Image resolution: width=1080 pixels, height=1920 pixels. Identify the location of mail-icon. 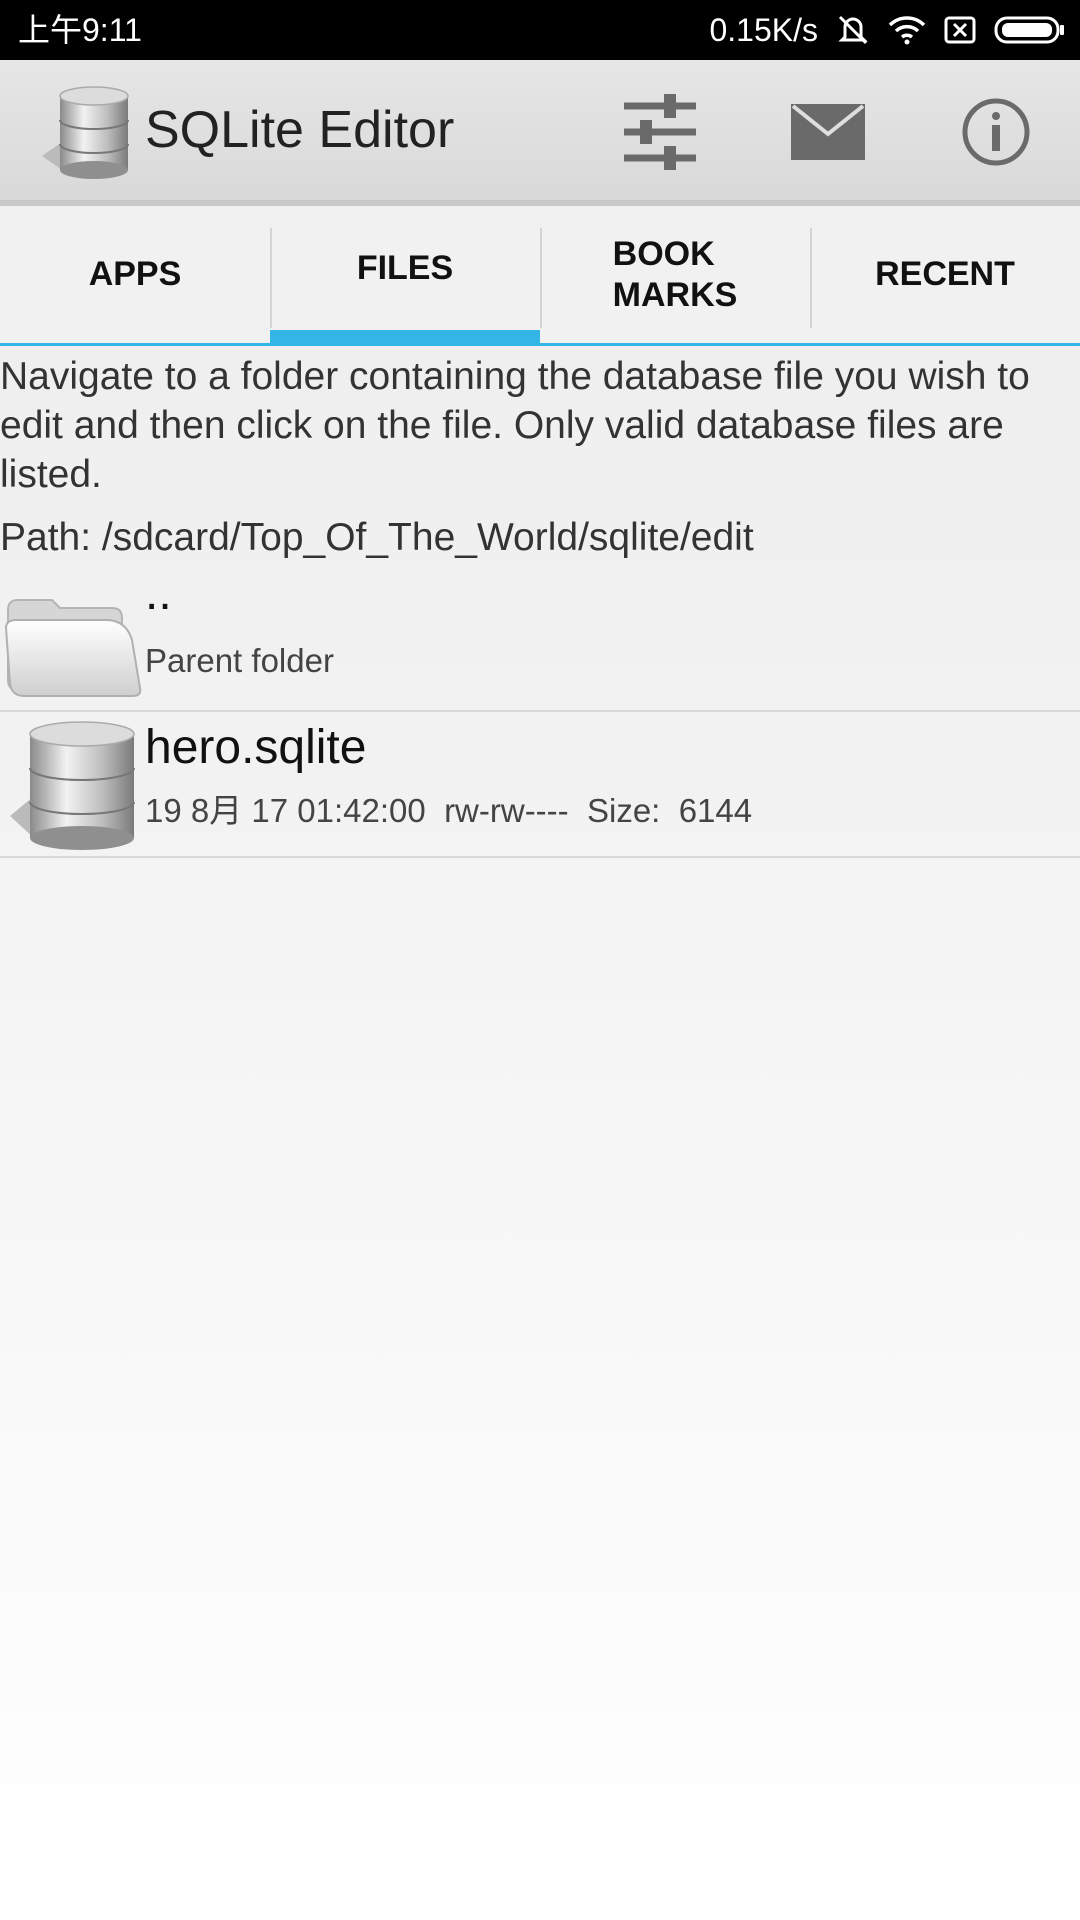
(828, 132).